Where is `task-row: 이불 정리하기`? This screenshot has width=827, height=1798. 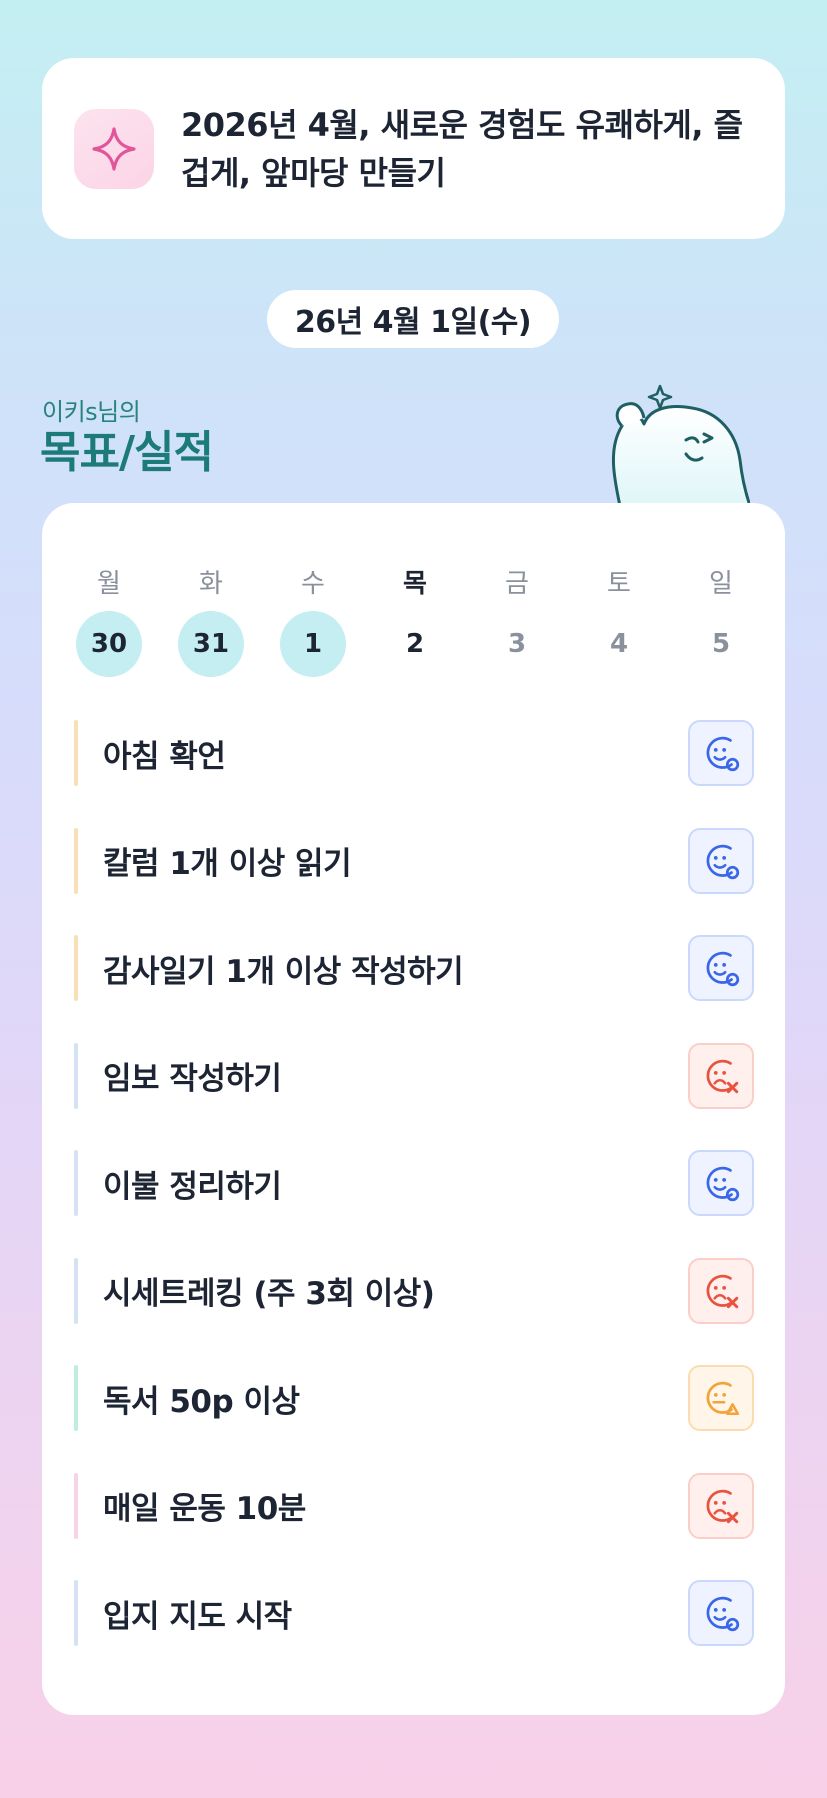 task-row: 이불 정리하기 is located at coordinates (414, 1183).